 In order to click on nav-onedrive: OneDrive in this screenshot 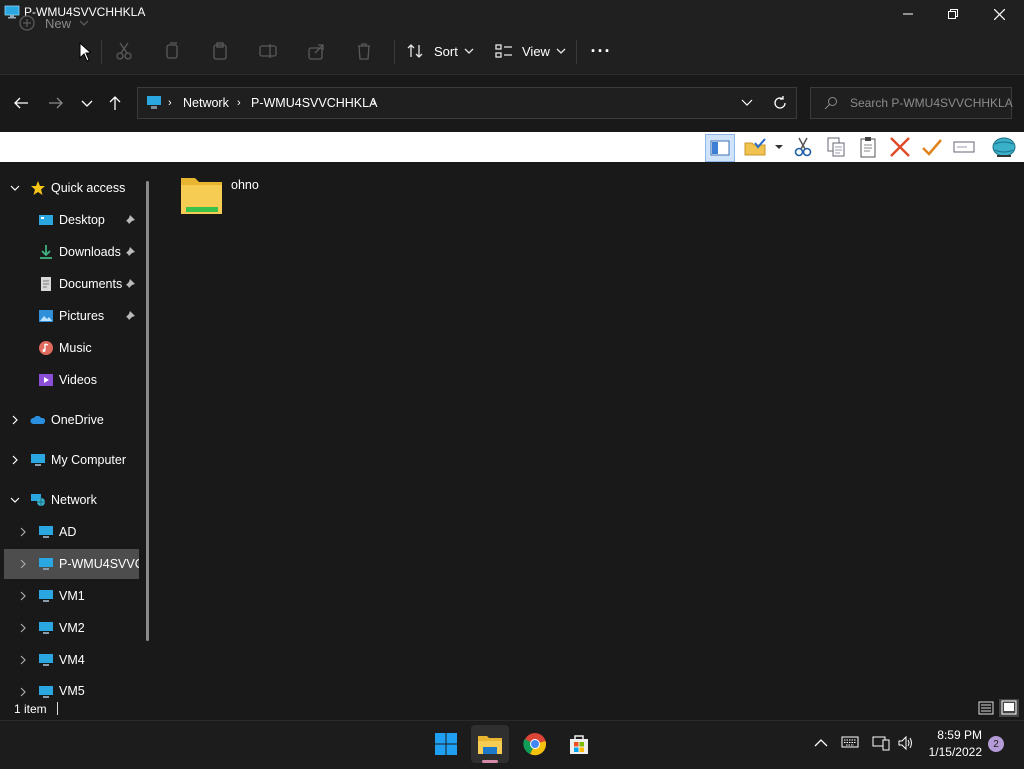, I will do `click(73, 420)`.